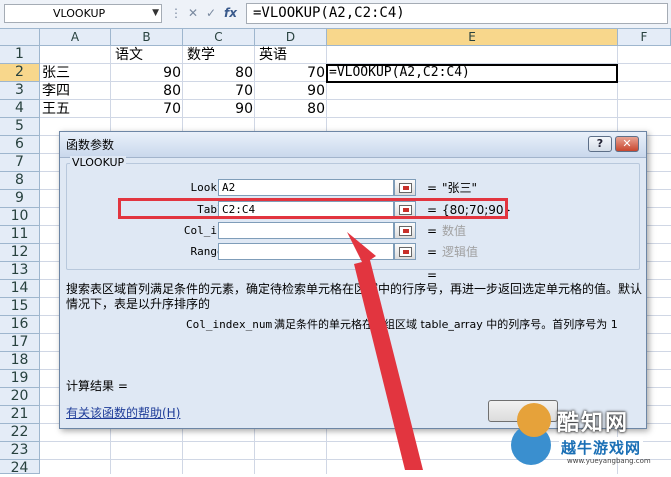 The image size is (671, 477). What do you see at coordinates (460, 252) in the screenshot?
I see `range-lookup-hint: 逻辑值` at bounding box center [460, 252].